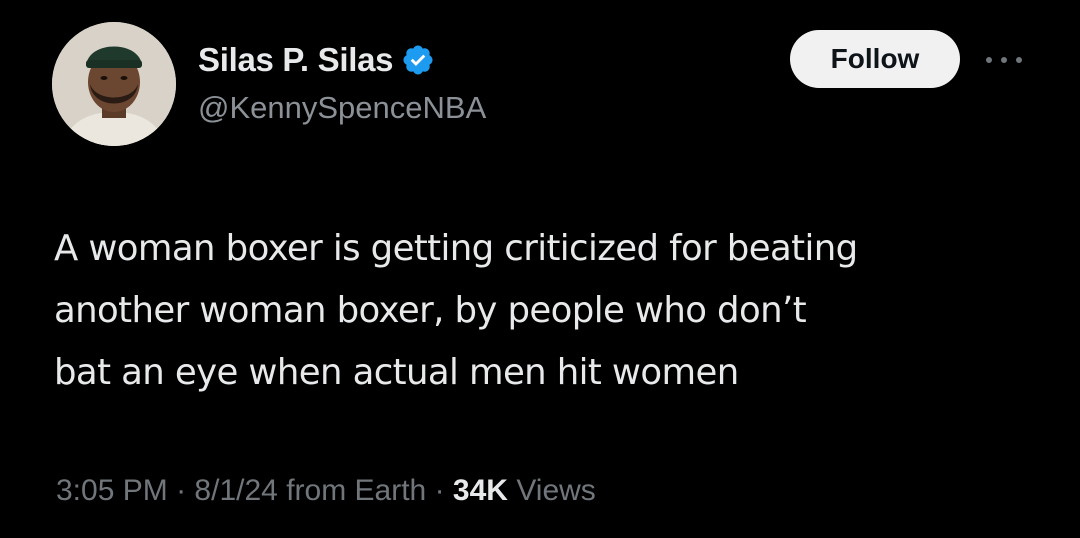 The height and width of the screenshot is (538, 1080). I want to click on tweet-text-line: another woman boxer, by people who don’t, so click(430, 310).